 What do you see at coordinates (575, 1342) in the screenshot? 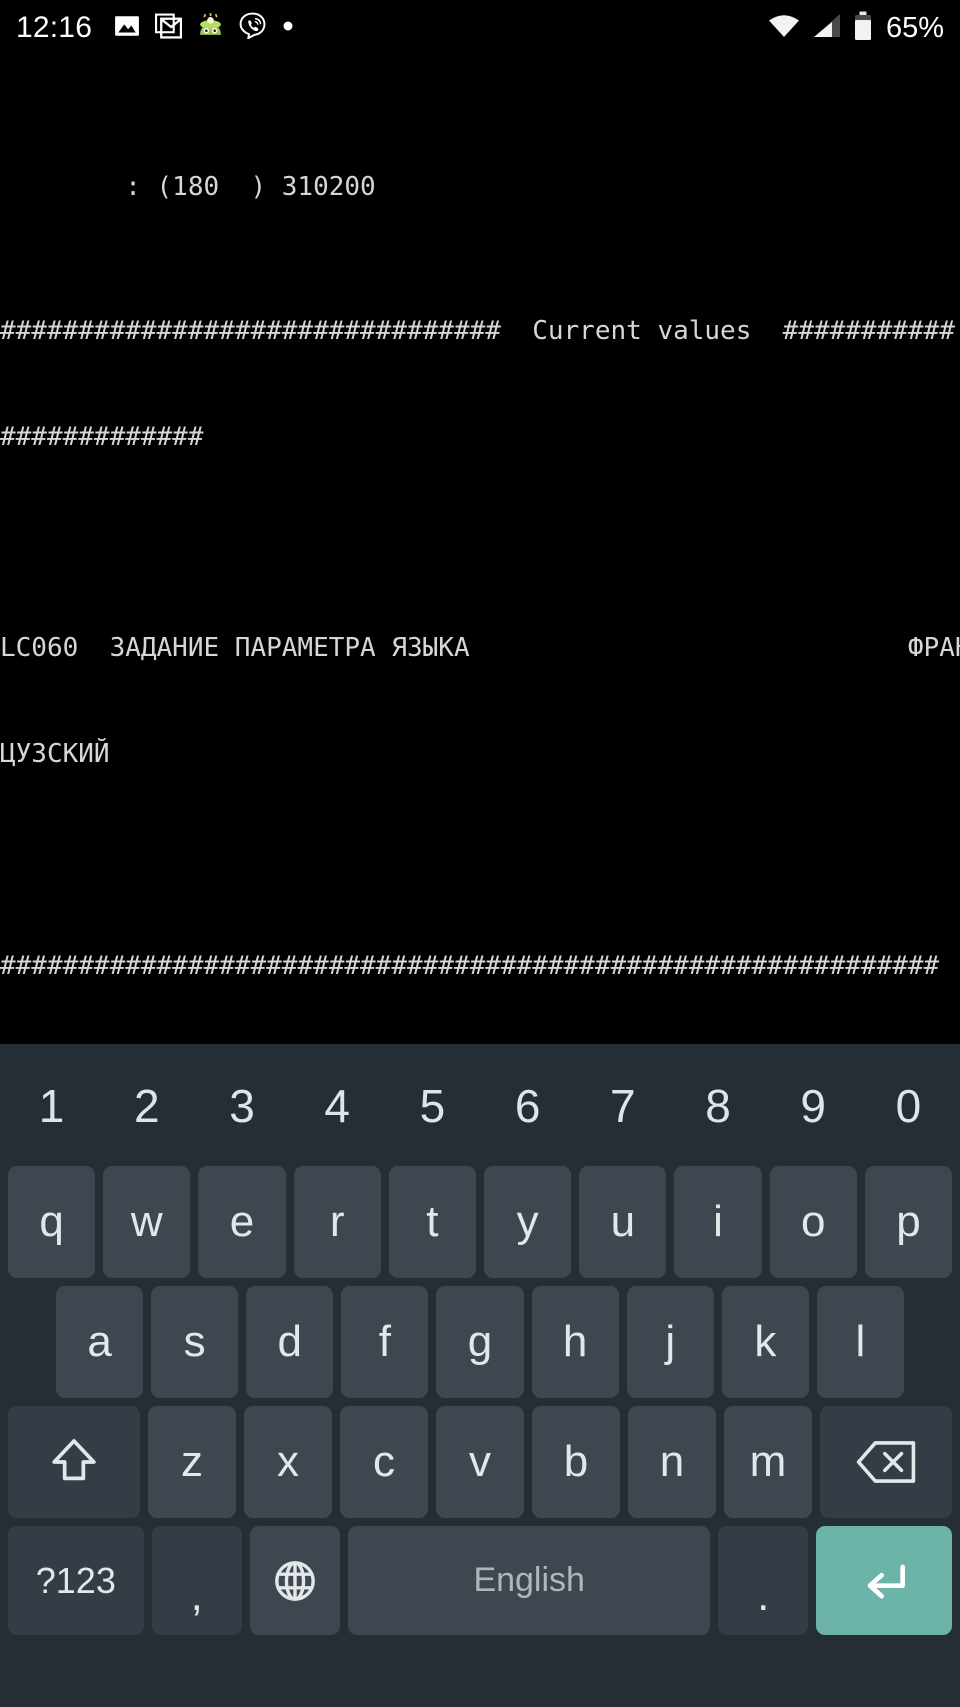
I see `key-h: h` at bounding box center [575, 1342].